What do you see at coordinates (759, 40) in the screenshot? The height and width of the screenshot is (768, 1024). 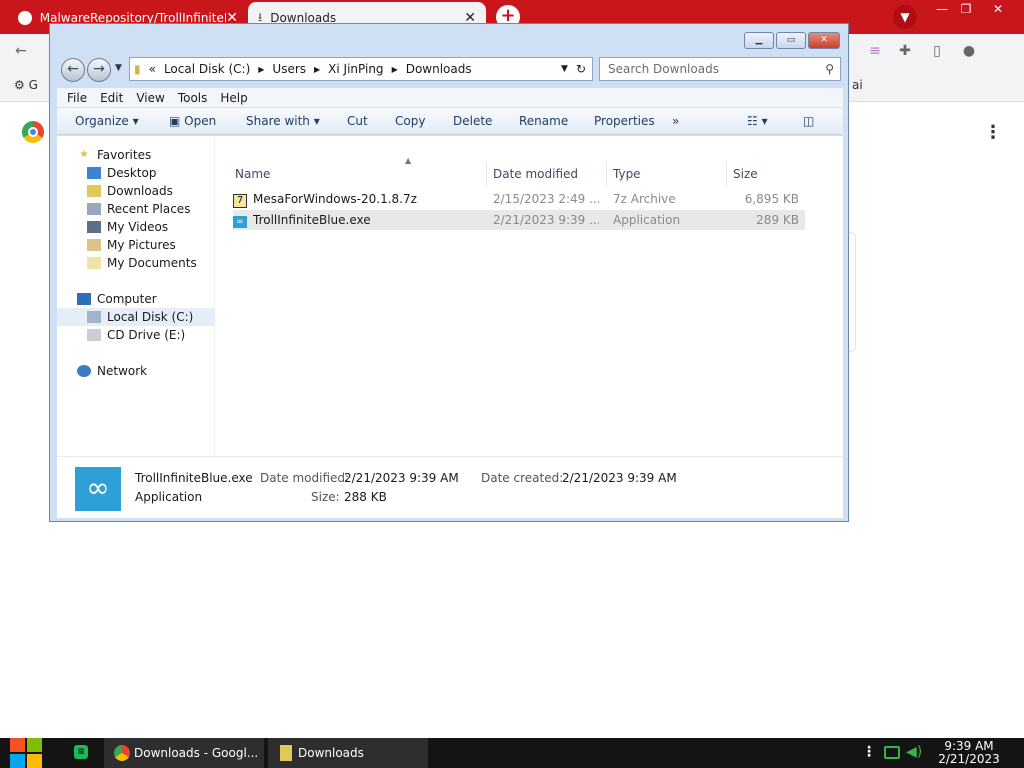 I see `minimize-button: ▁` at bounding box center [759, 40].